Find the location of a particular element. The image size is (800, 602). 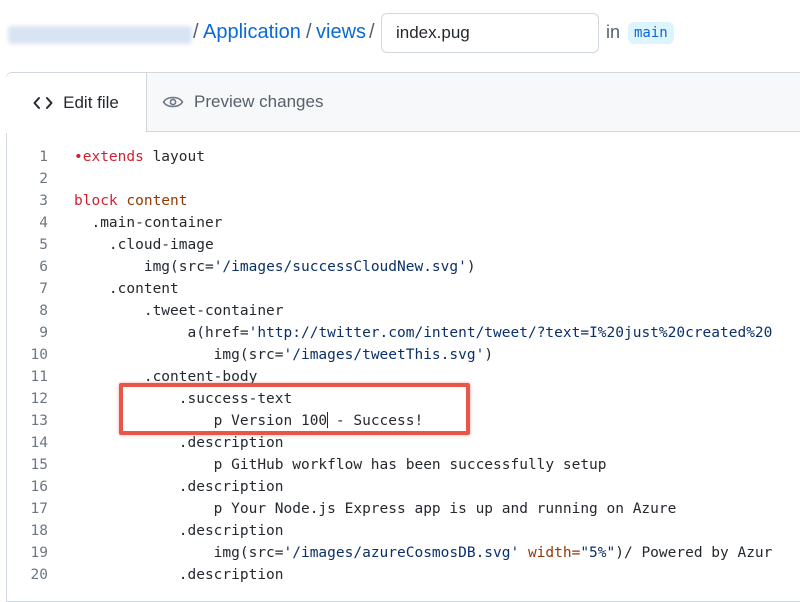

line-number: 9 is located at coordinates (43, 333).